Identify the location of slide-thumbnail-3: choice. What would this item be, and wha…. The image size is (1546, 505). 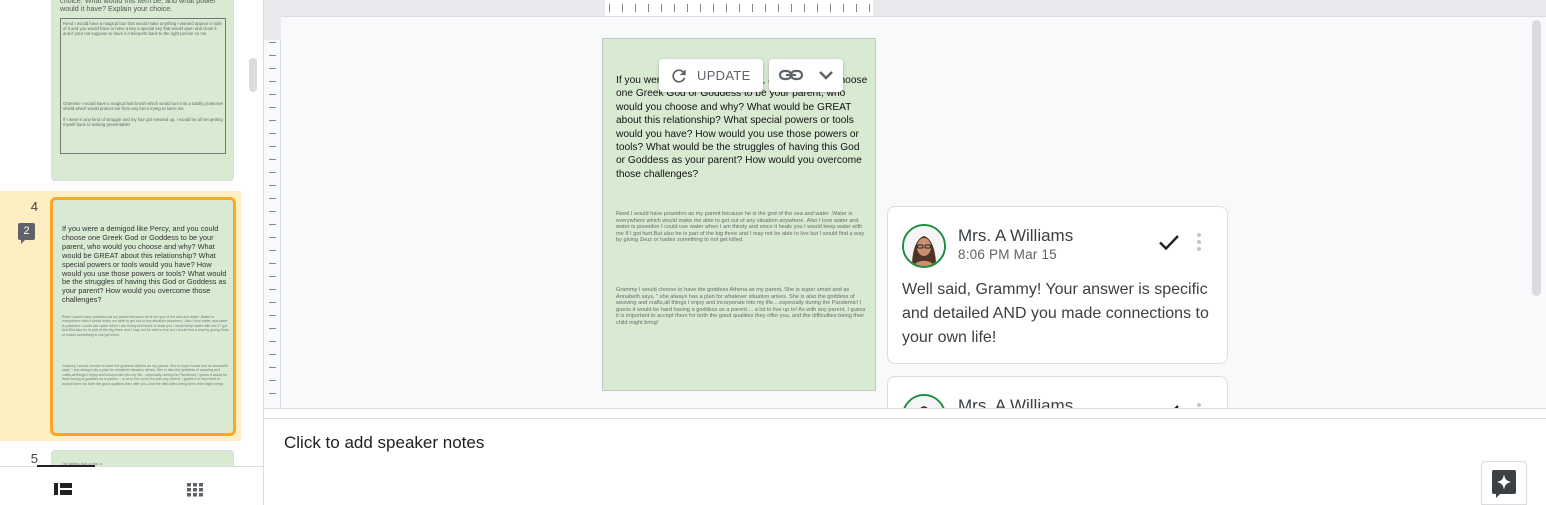
(142, 90).